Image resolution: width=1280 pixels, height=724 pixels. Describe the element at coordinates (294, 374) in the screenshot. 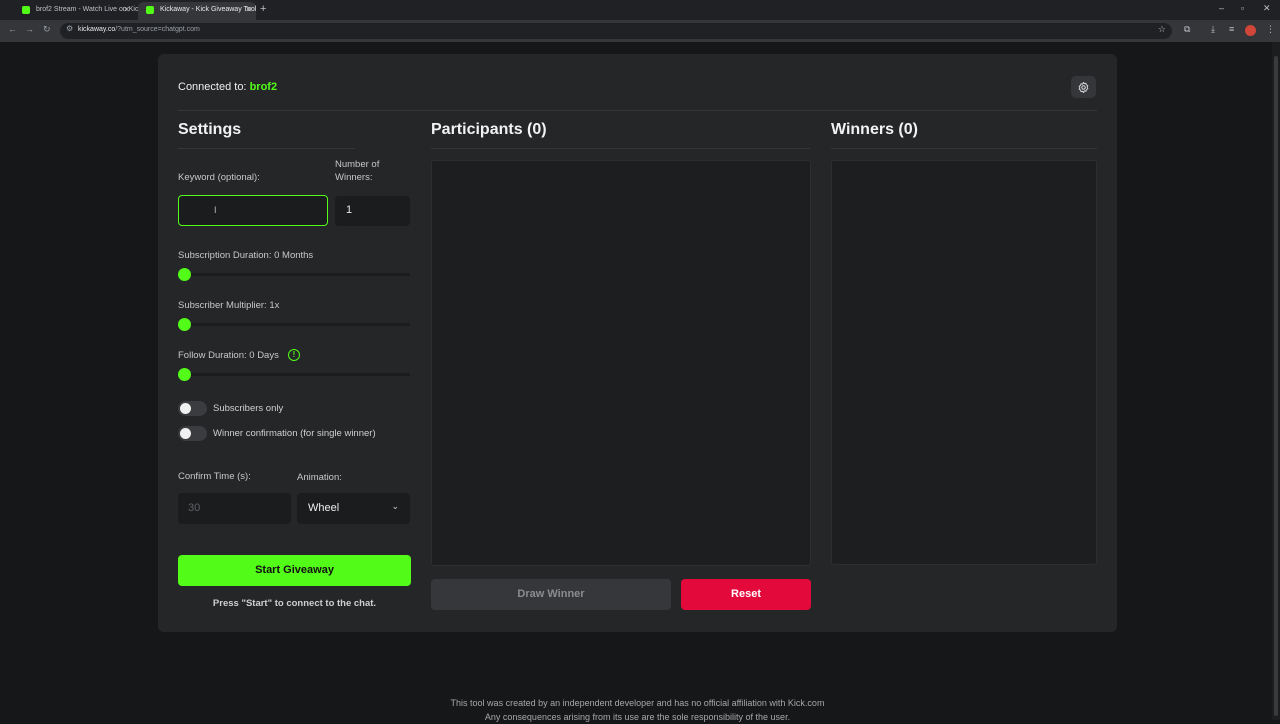

I see `follow-duration-slider-track` at that location.